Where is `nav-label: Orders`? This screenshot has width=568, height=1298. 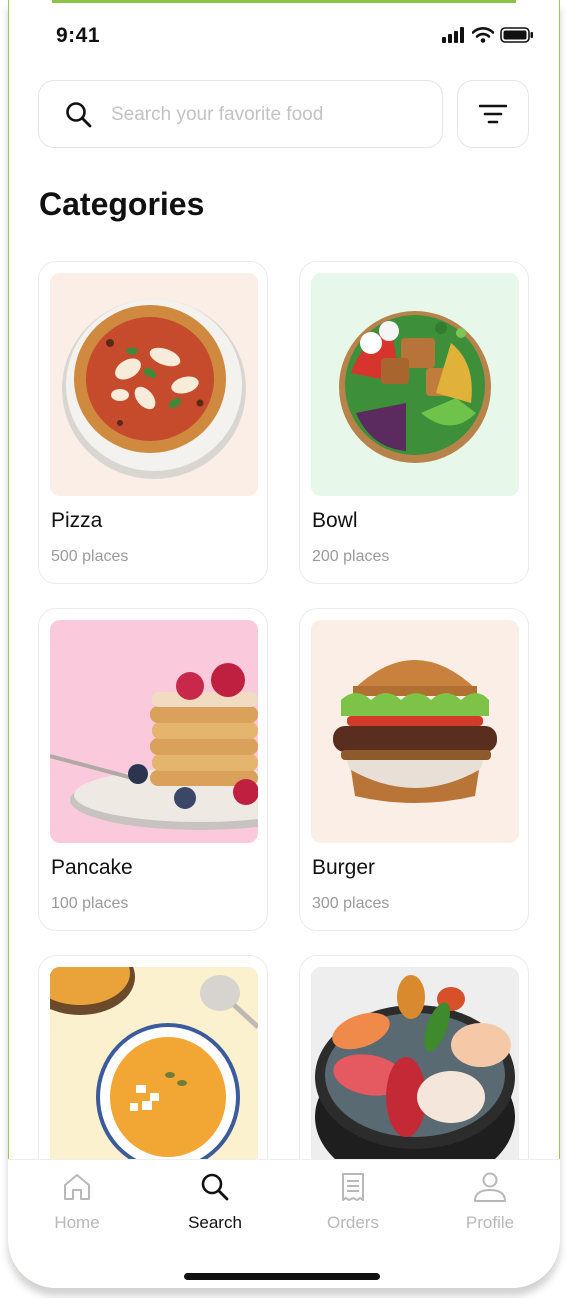
nav-label: Orders is located at coordinates (353, 1222).